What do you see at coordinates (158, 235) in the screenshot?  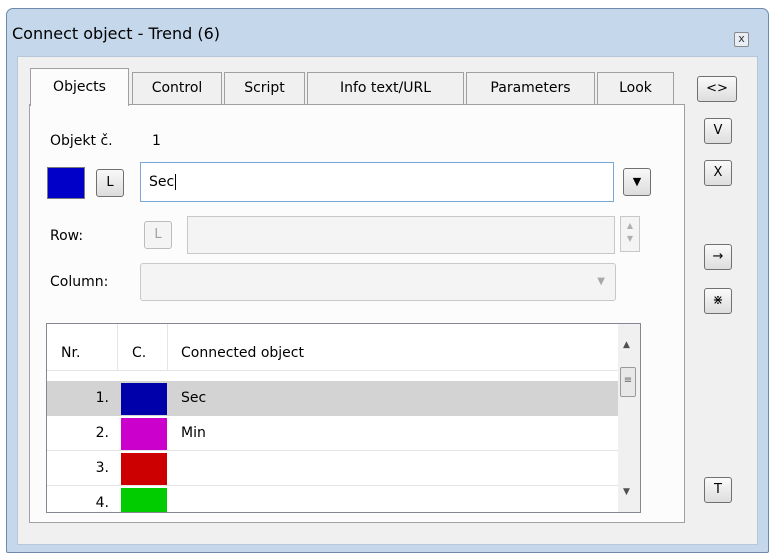 I see `row-l-button: L` at bounding box center [158, 235].